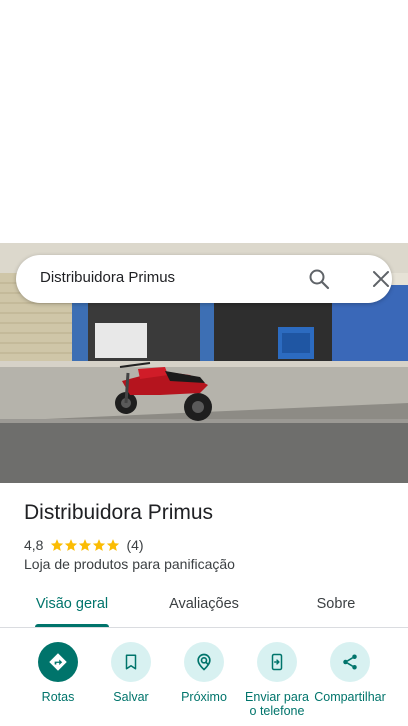 The width and height of the screenshot is (408, 726). I want to click on tab-about: Sobre, so click(336, 609).